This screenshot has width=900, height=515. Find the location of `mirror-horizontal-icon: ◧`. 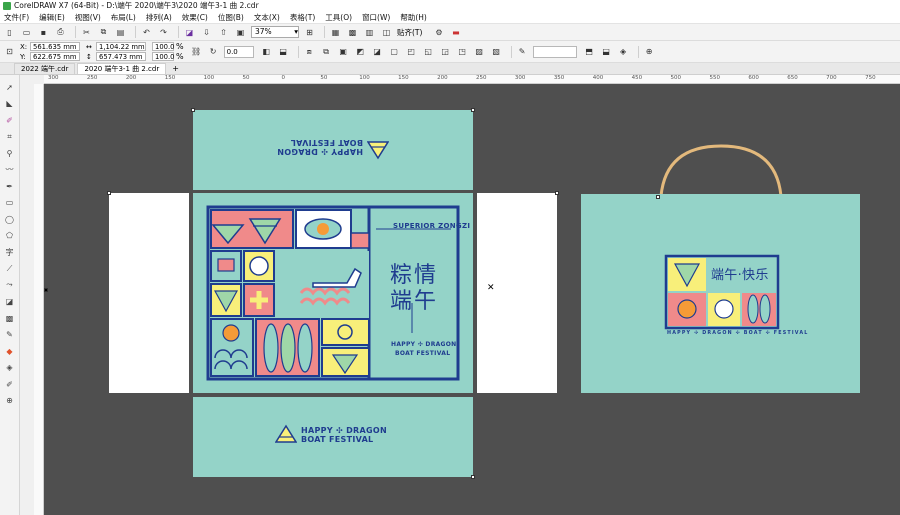

mirror-horizontal-icon: ◧ is located at coordinates (266, 51).